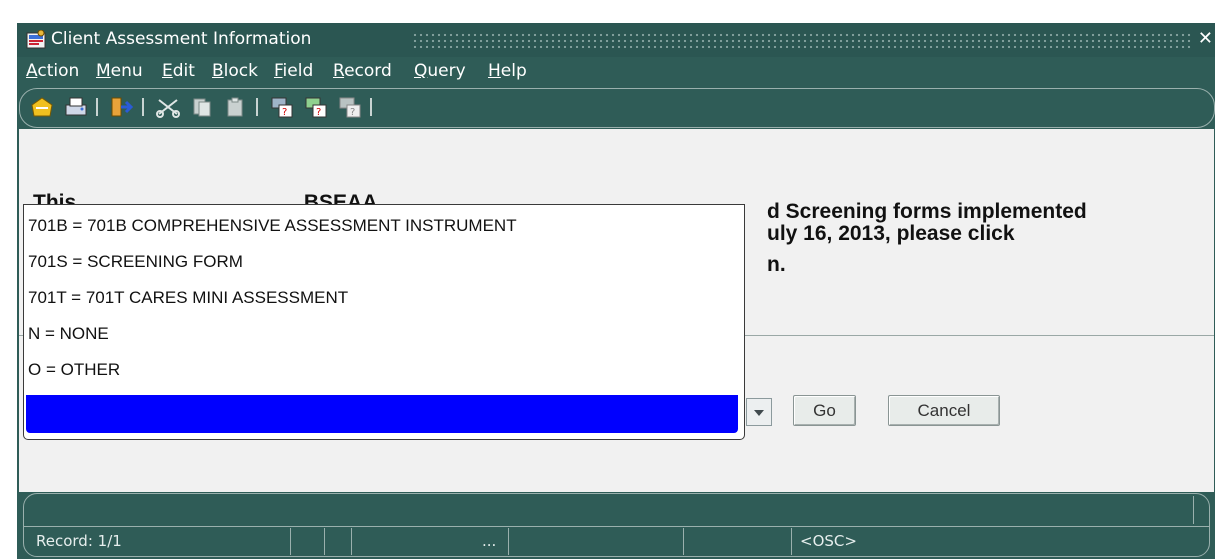 Image resolution: width=1215 pixels, height=559 pixels. I want to click on menu-menu-label: enu, so click(126, 71).